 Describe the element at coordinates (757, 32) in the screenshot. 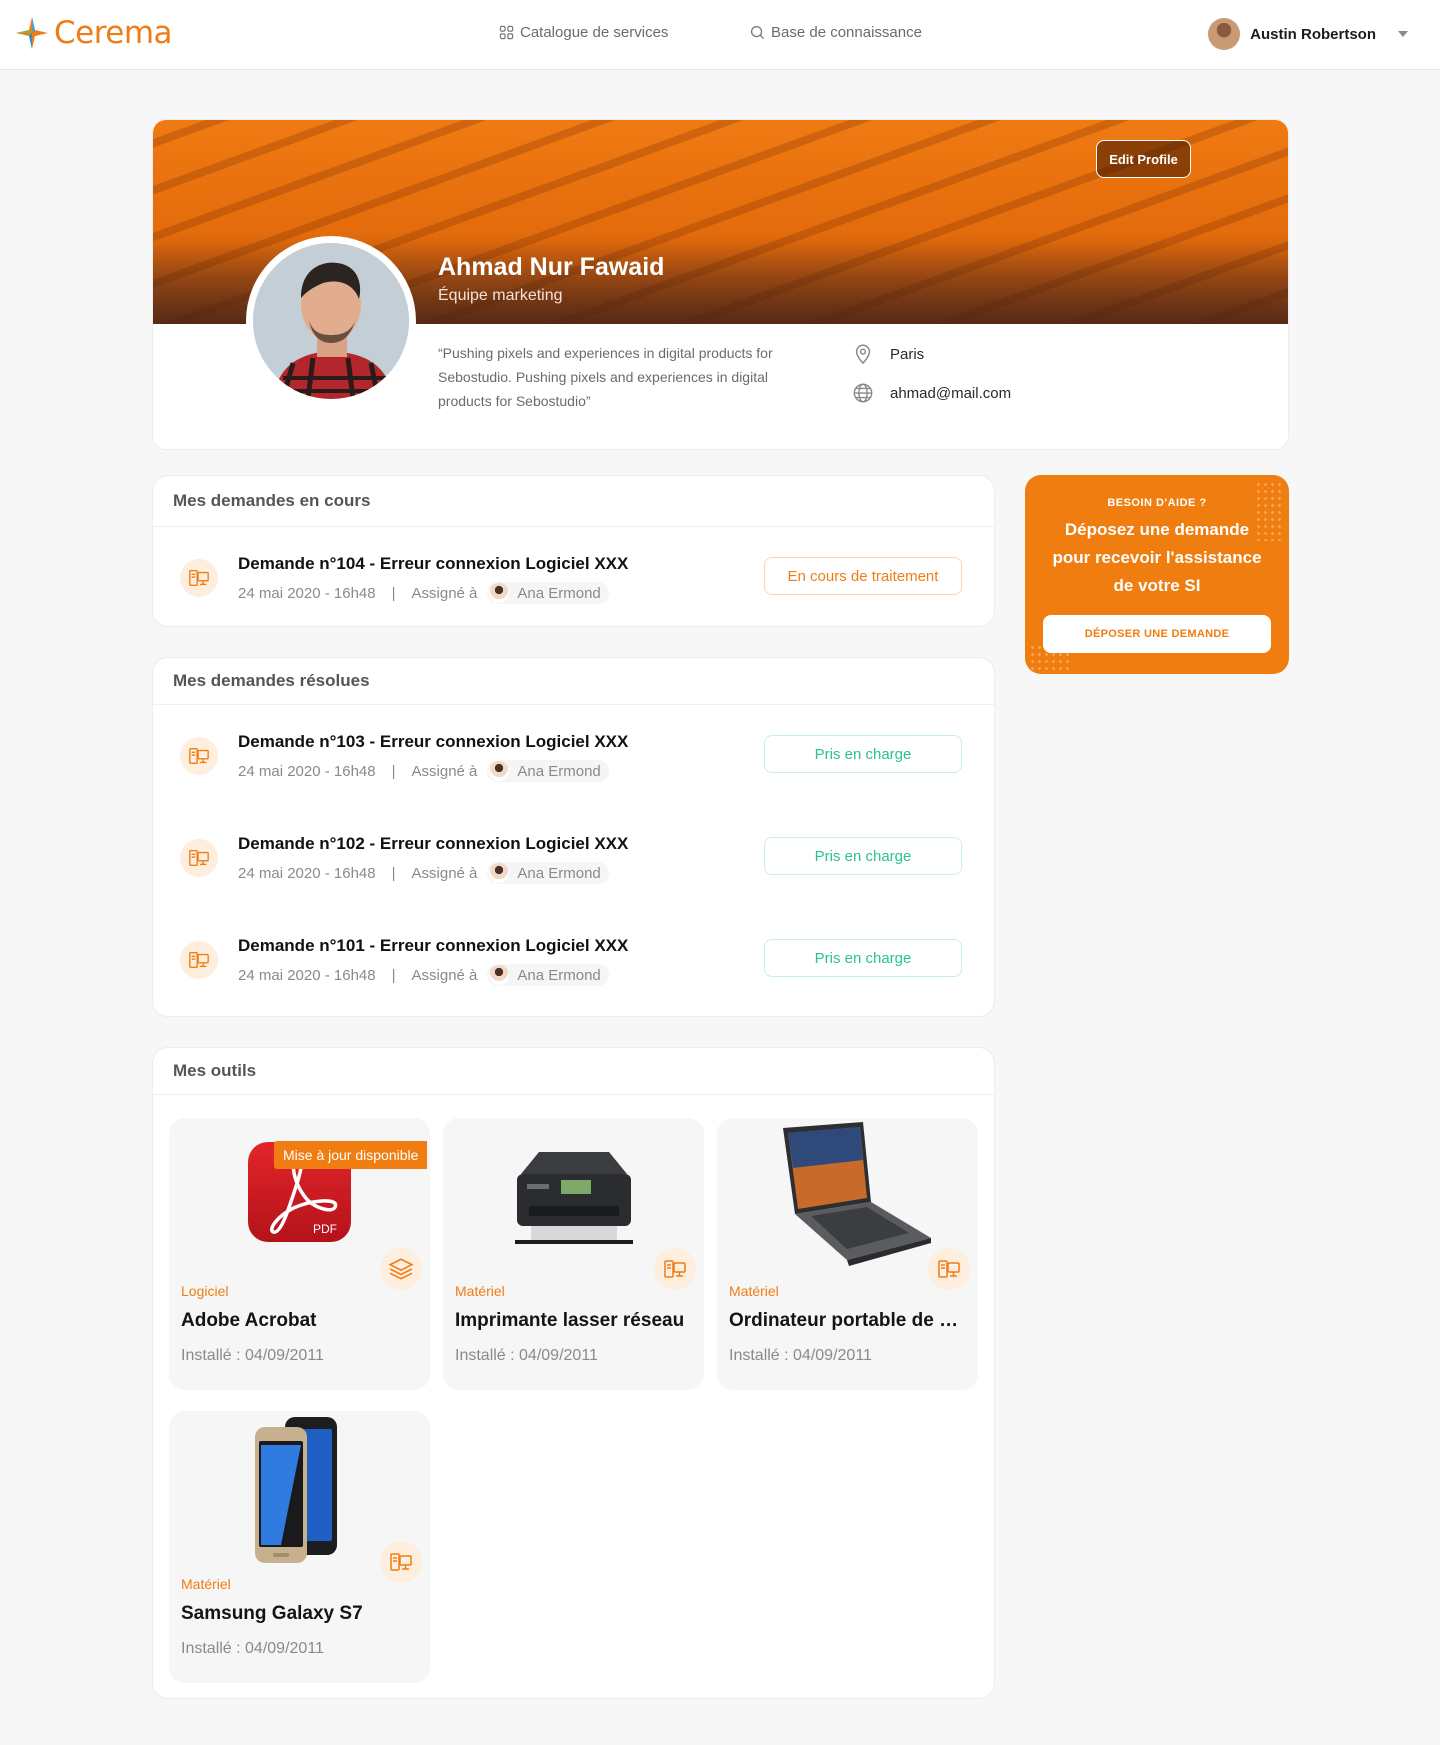

I see `search-icon` at that location.